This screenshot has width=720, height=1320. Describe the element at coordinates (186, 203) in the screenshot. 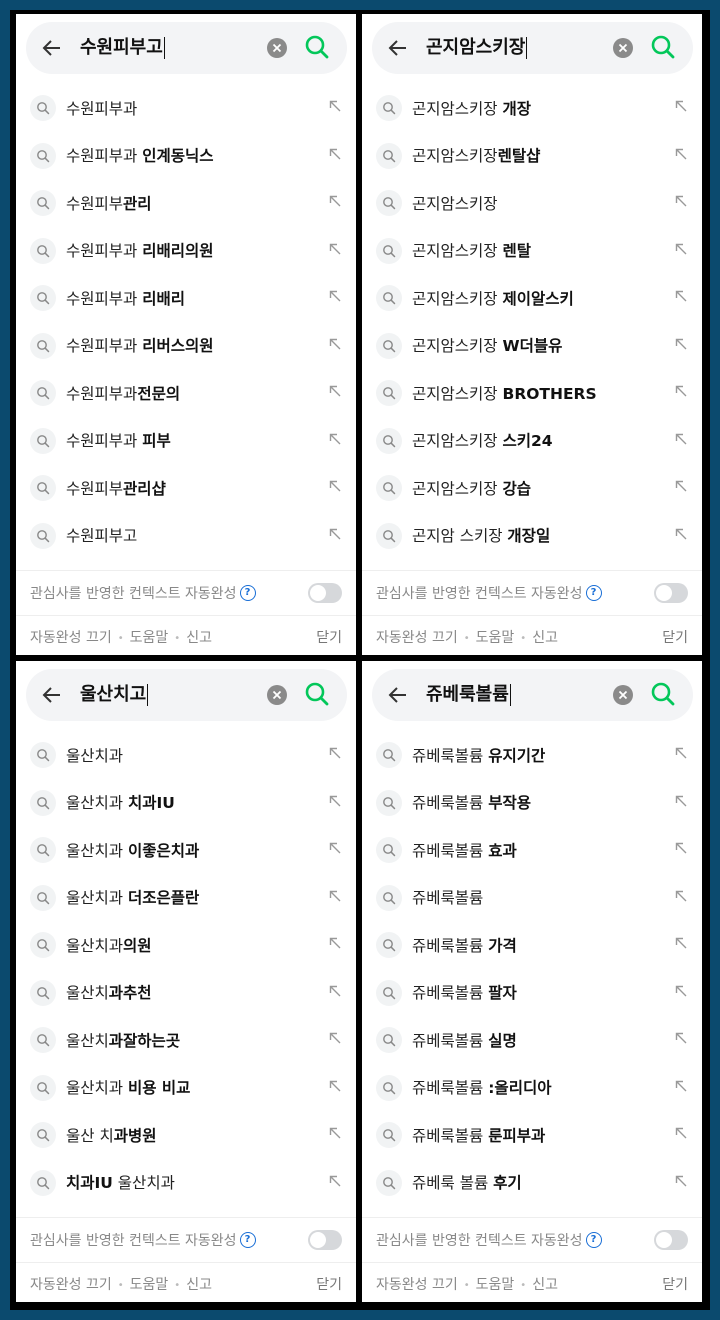

I see `suggestion-item: 수원피부관리` at that location.